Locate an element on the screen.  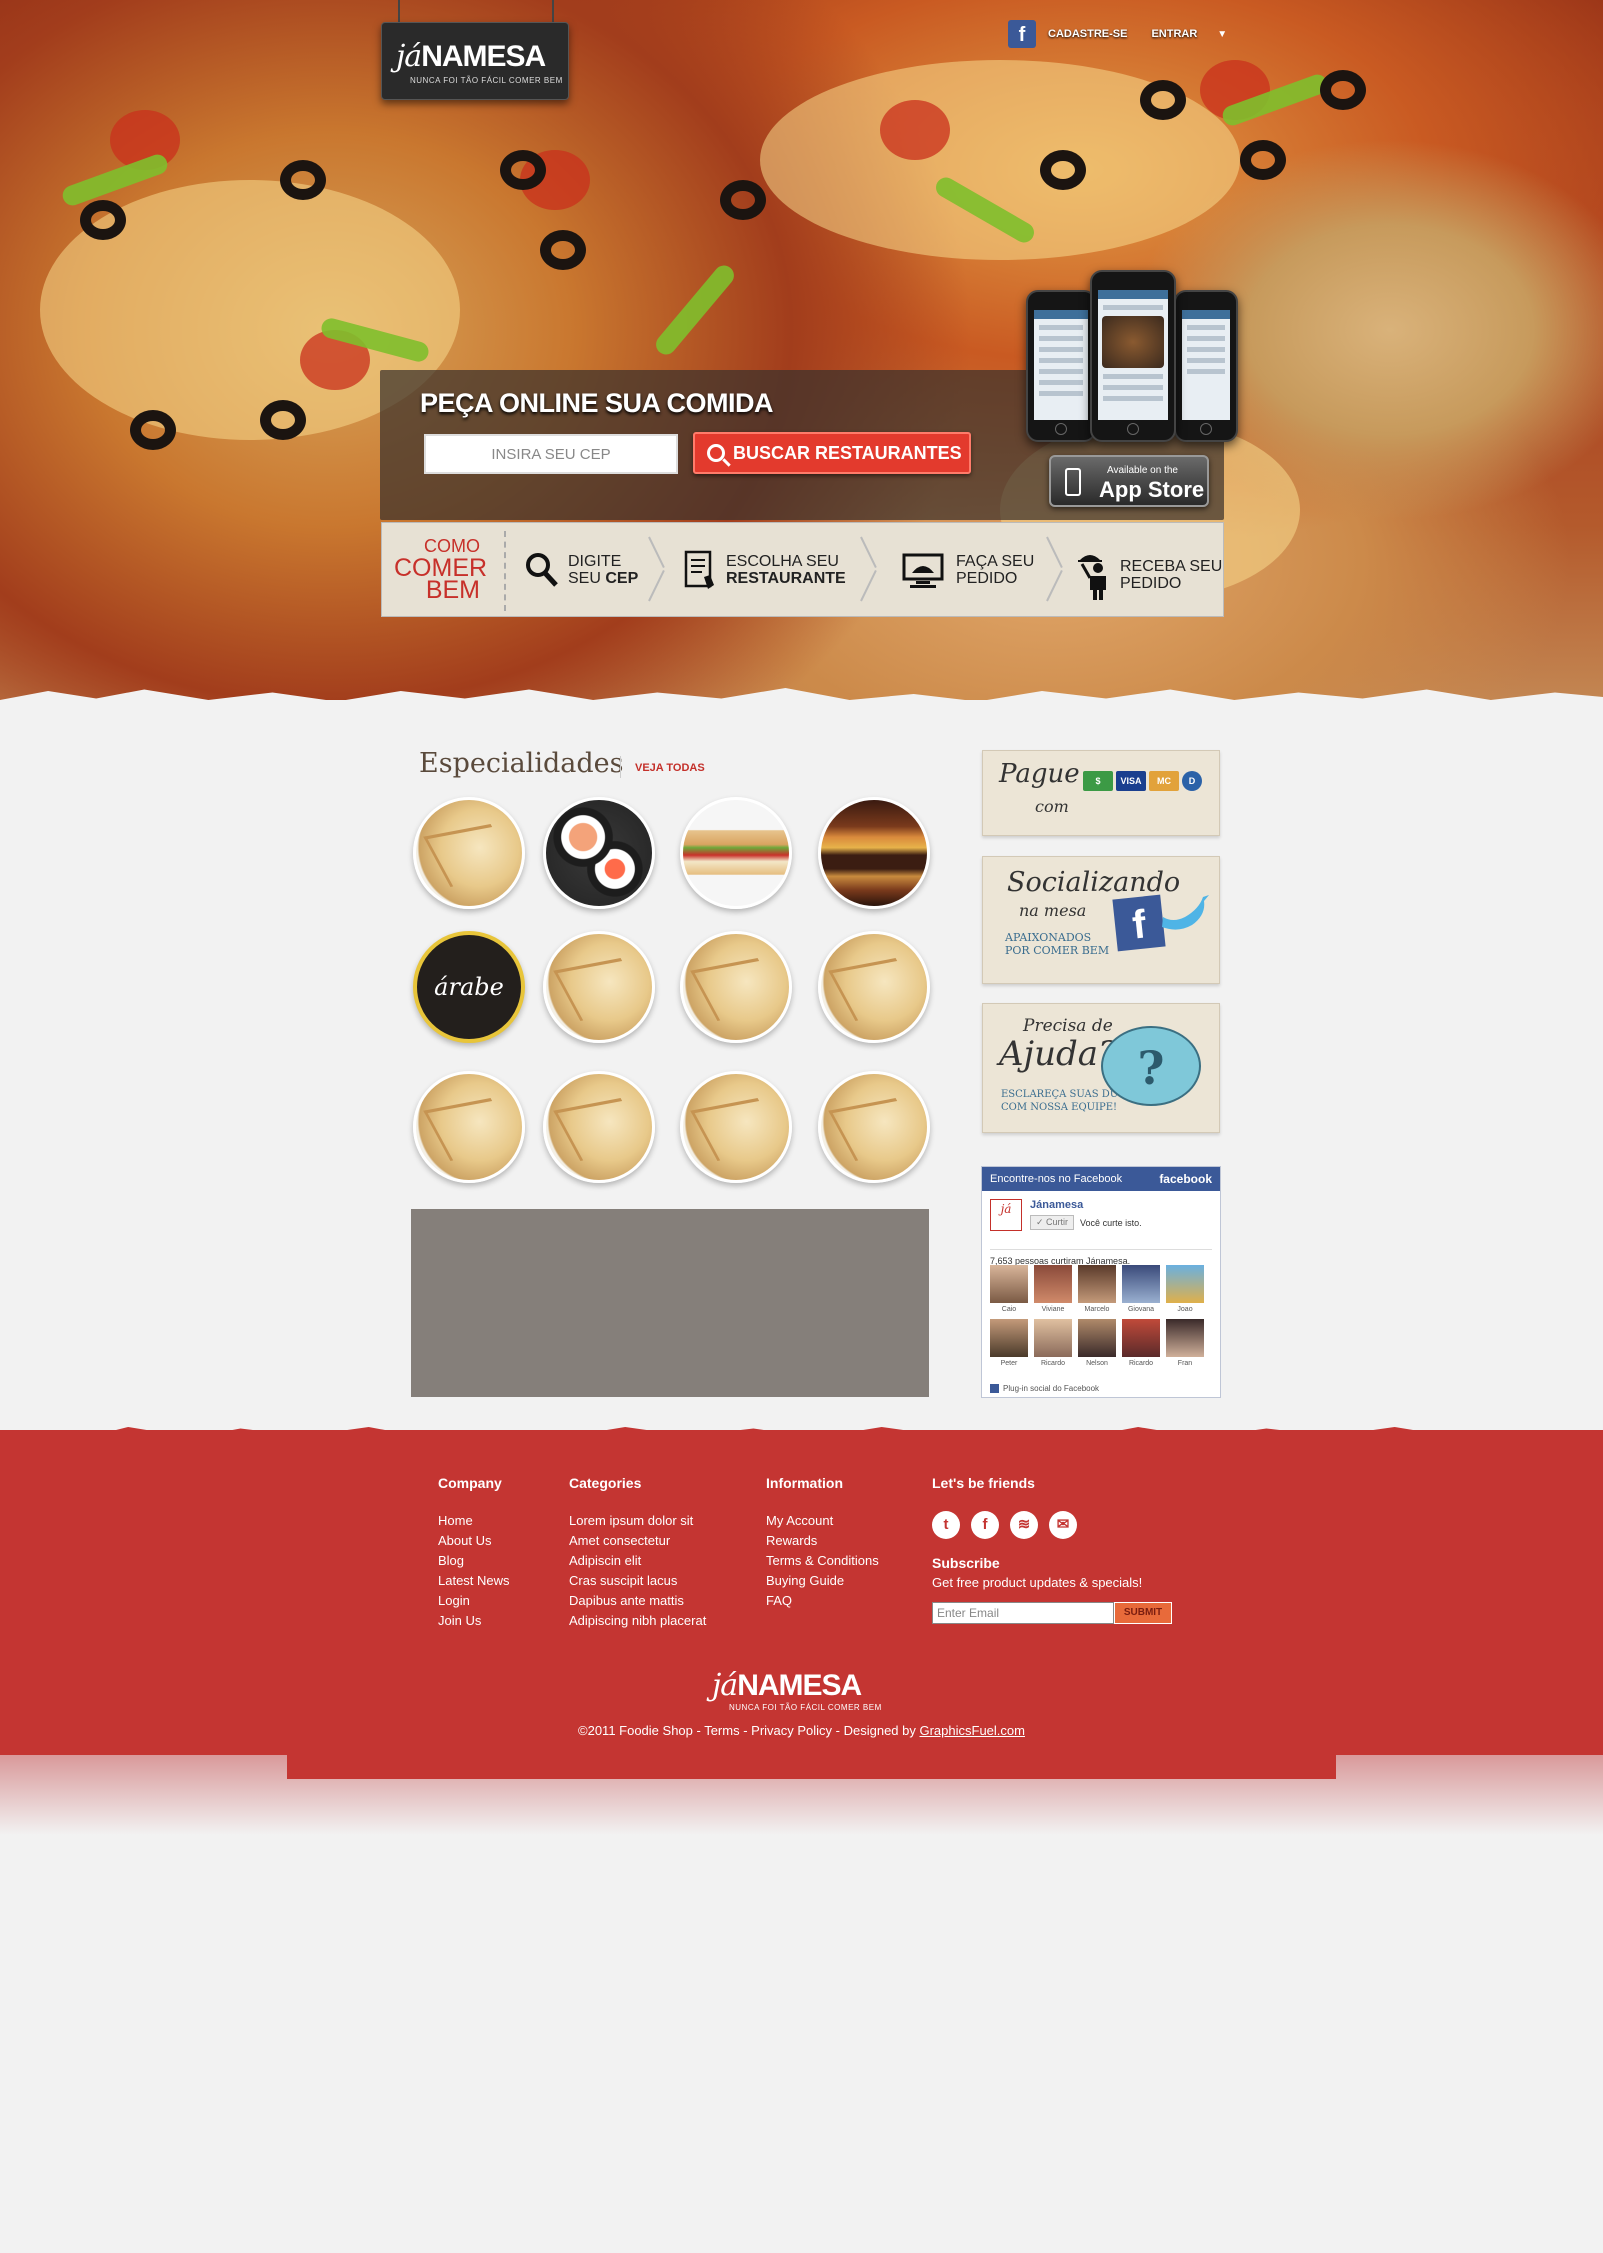
footer-link-rewards: Rewards is located at coordinates (822, 1541).